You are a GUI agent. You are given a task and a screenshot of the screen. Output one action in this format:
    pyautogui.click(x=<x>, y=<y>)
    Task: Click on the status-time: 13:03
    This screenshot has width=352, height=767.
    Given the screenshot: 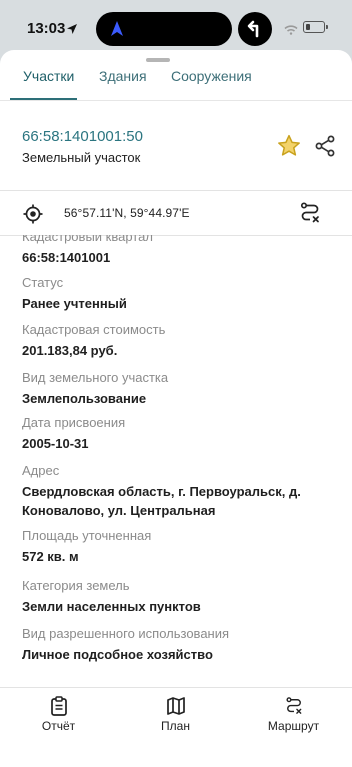 What is the action you would take?
    pyautogui.click(x=46, y=28)
    